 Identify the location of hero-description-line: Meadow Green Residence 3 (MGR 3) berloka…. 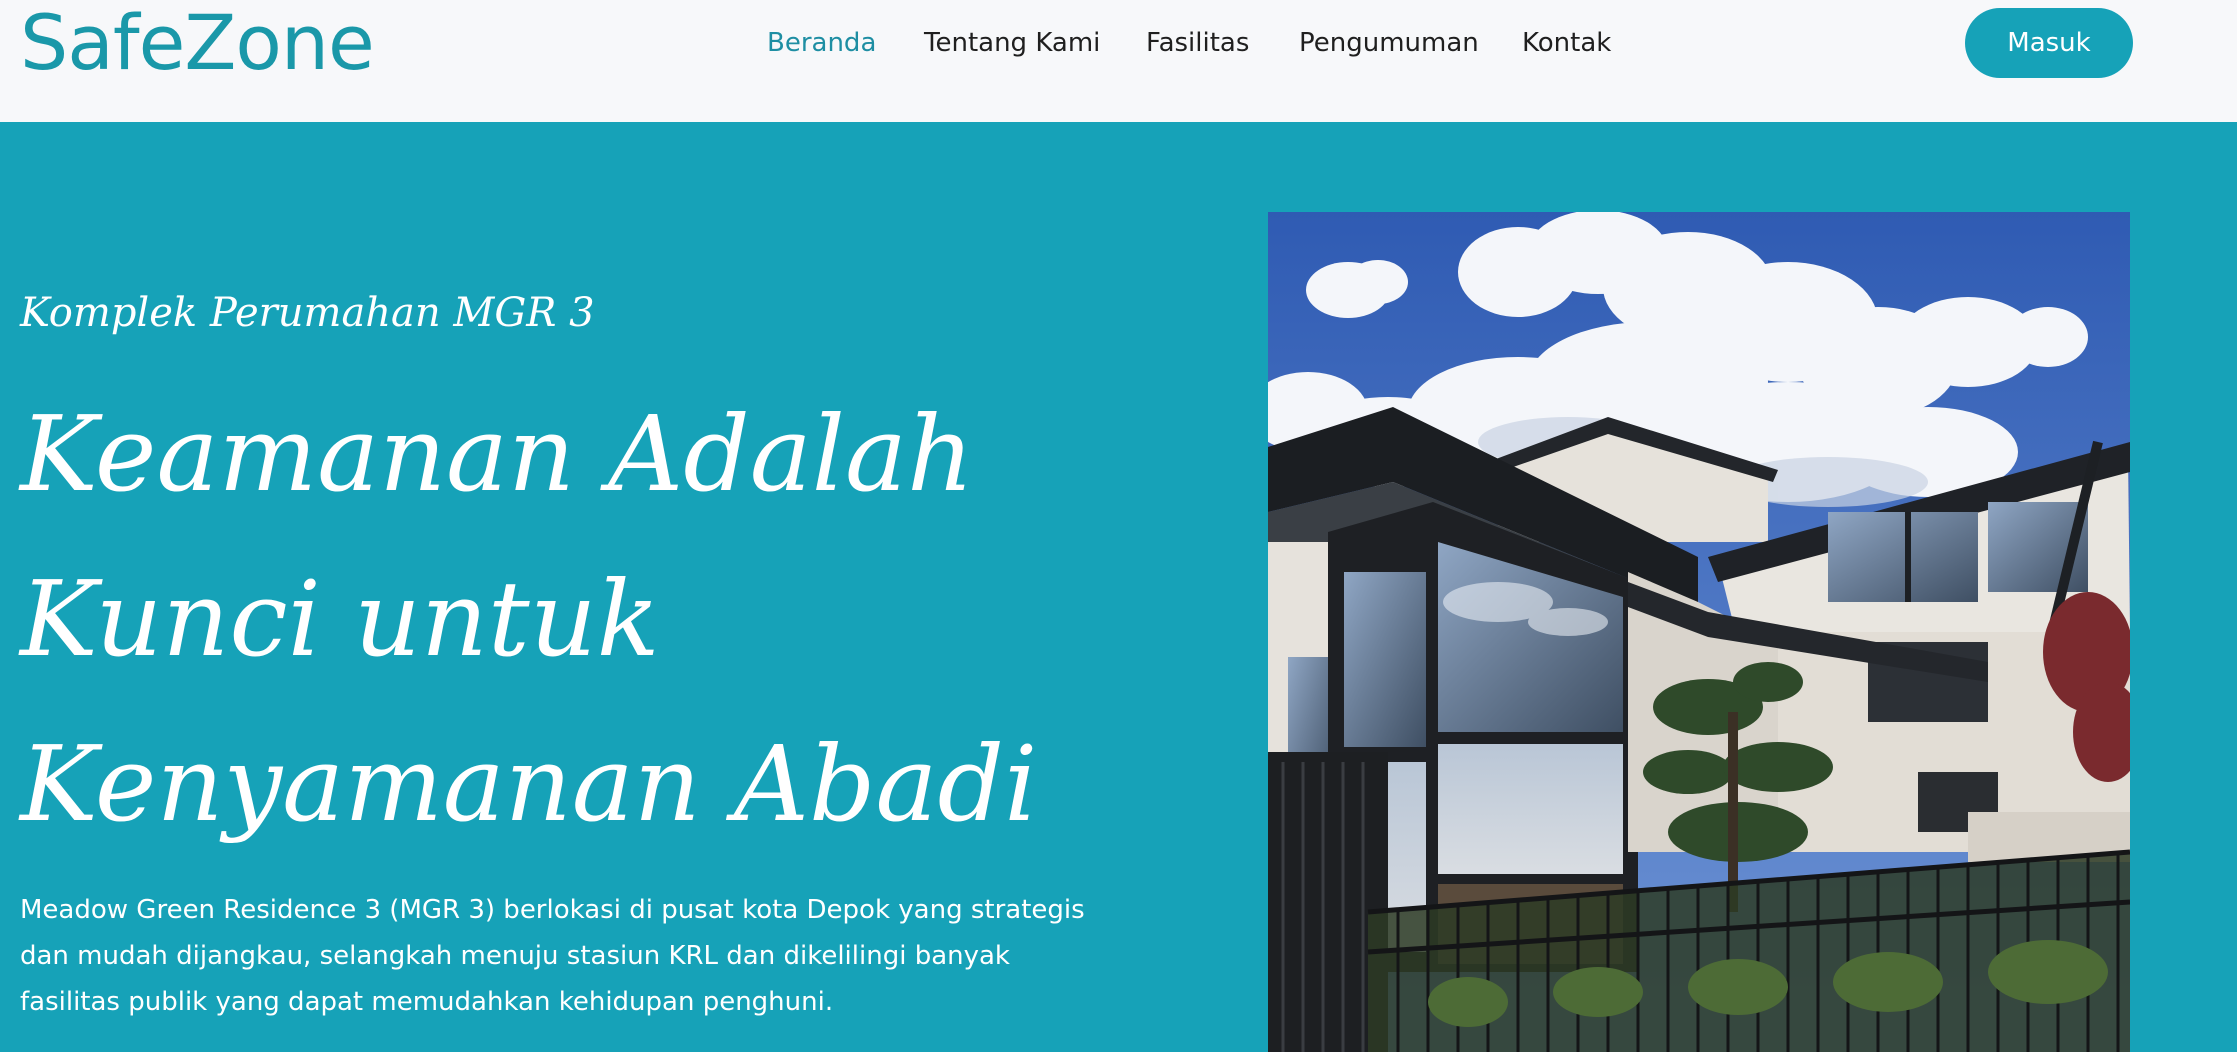
(552, 910).